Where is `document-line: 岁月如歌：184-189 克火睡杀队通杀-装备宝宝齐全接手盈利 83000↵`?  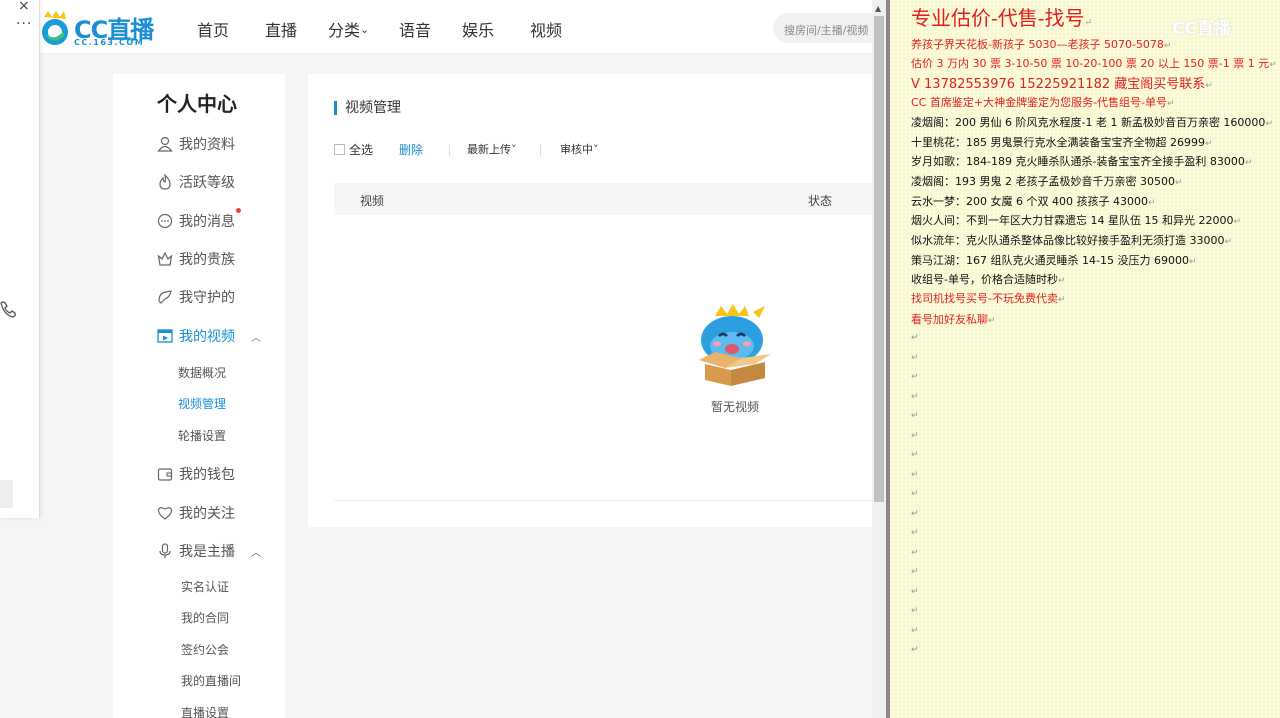 document-line: 岁月如歌：184-189 克火睡杀队通杀-装备宝宝齐全接手盈利 83000↵ is located at coordinates (1081, 161).